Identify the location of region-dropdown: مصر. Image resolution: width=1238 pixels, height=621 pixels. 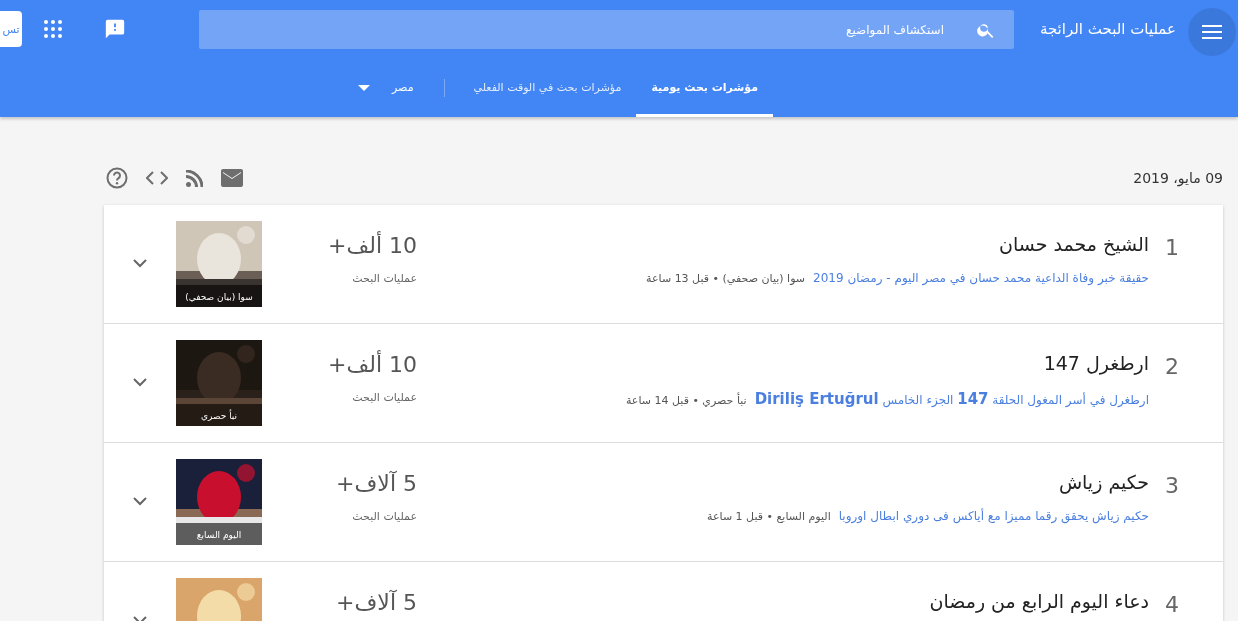
(386, 87).